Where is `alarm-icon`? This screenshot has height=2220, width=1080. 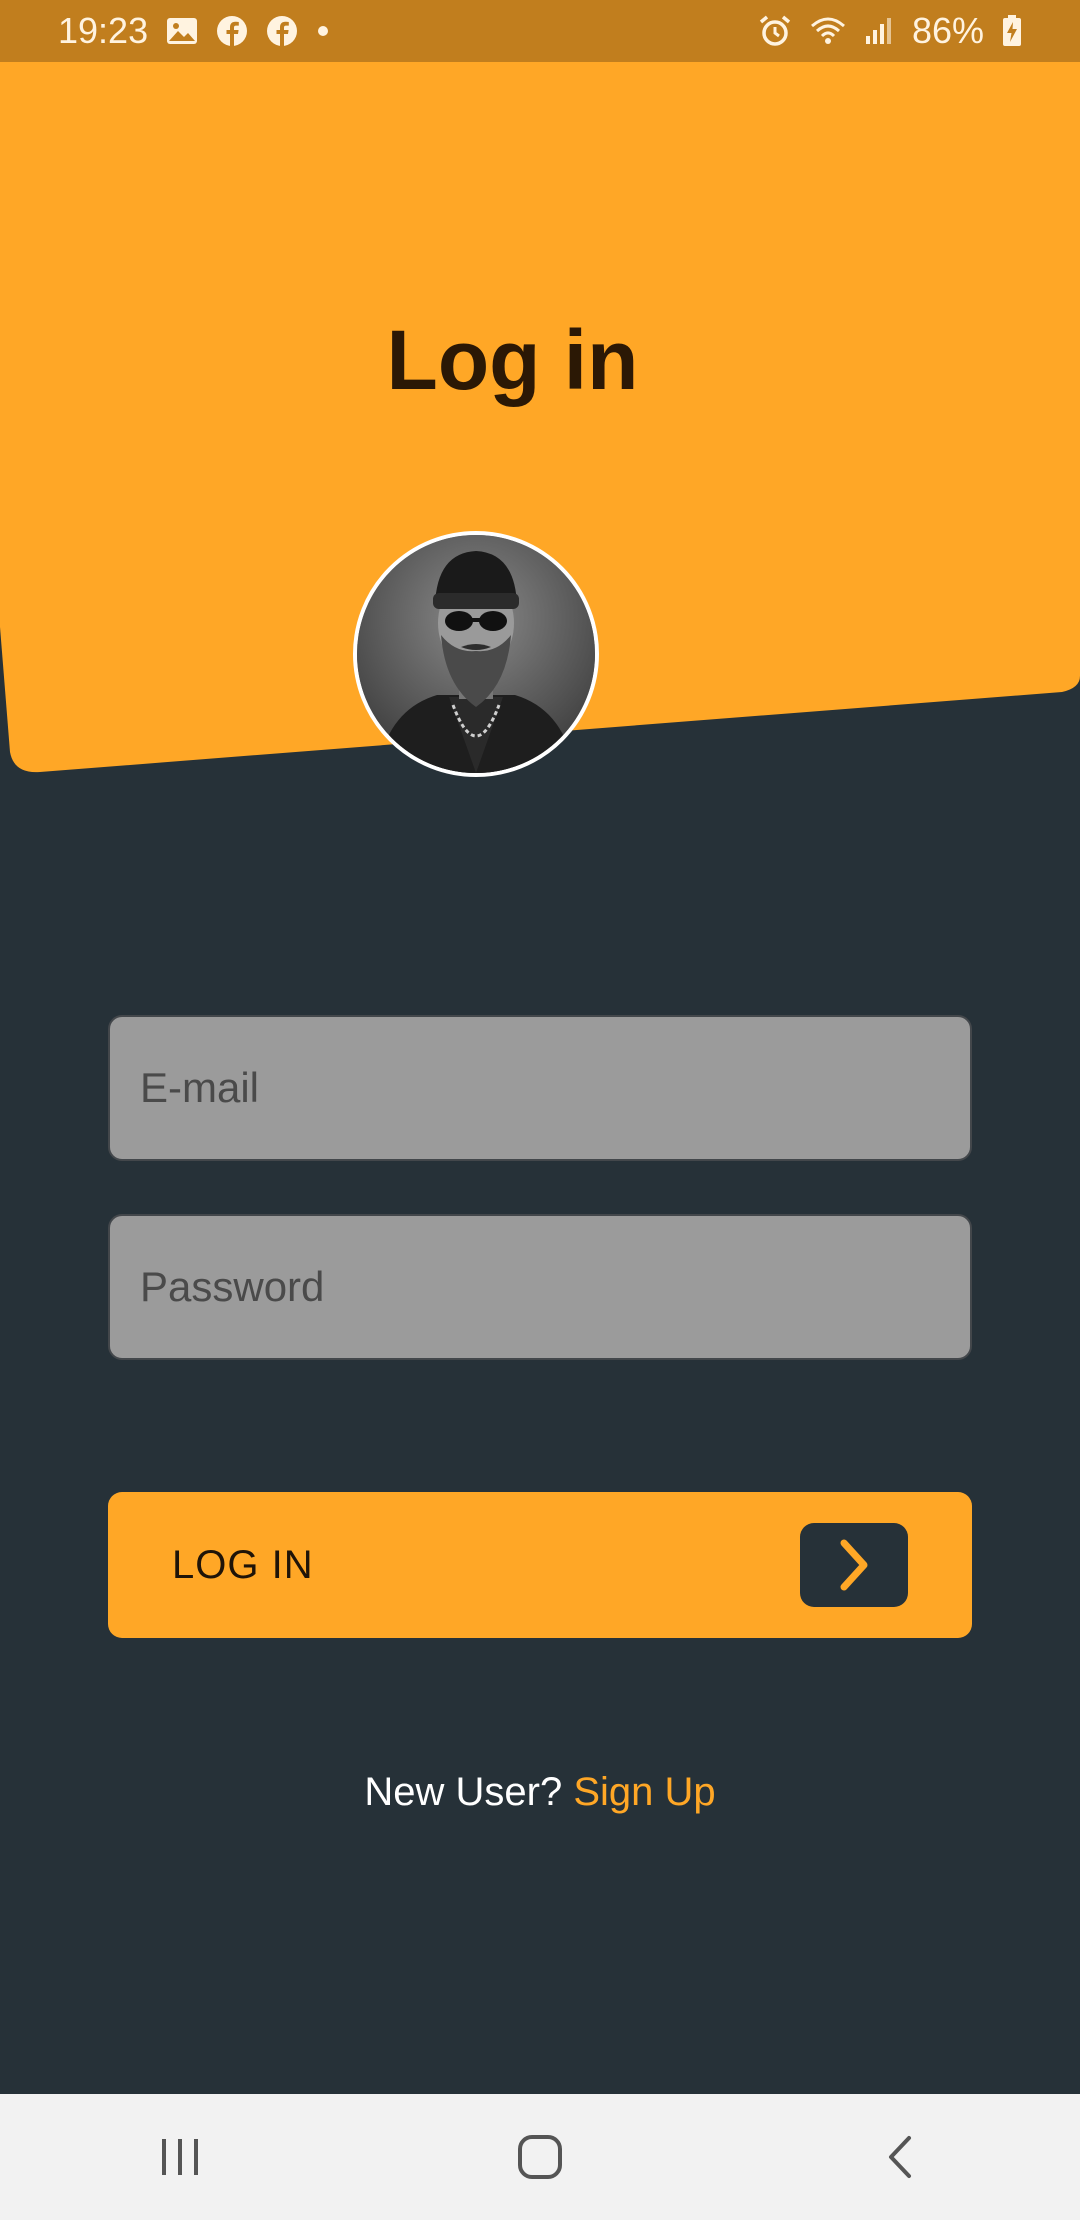
alarm-icon is located at coordinates (775, 31).